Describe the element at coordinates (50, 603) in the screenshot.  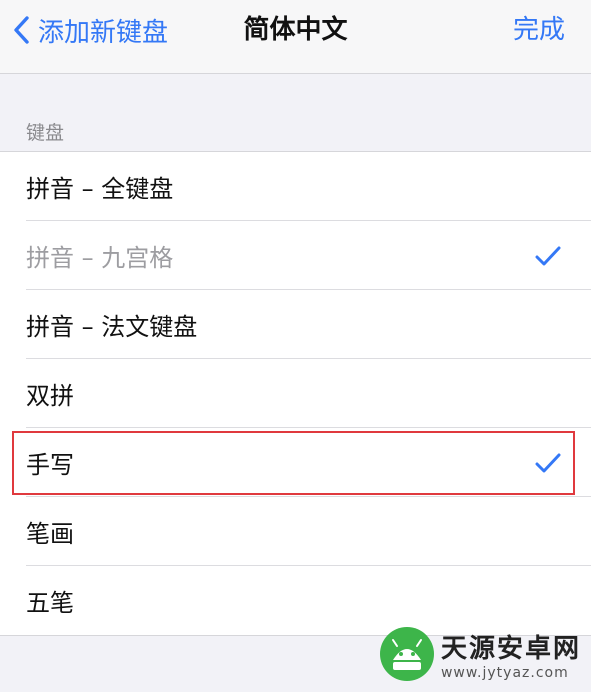
I see `keyboard-row-label: 五笔` at that location.